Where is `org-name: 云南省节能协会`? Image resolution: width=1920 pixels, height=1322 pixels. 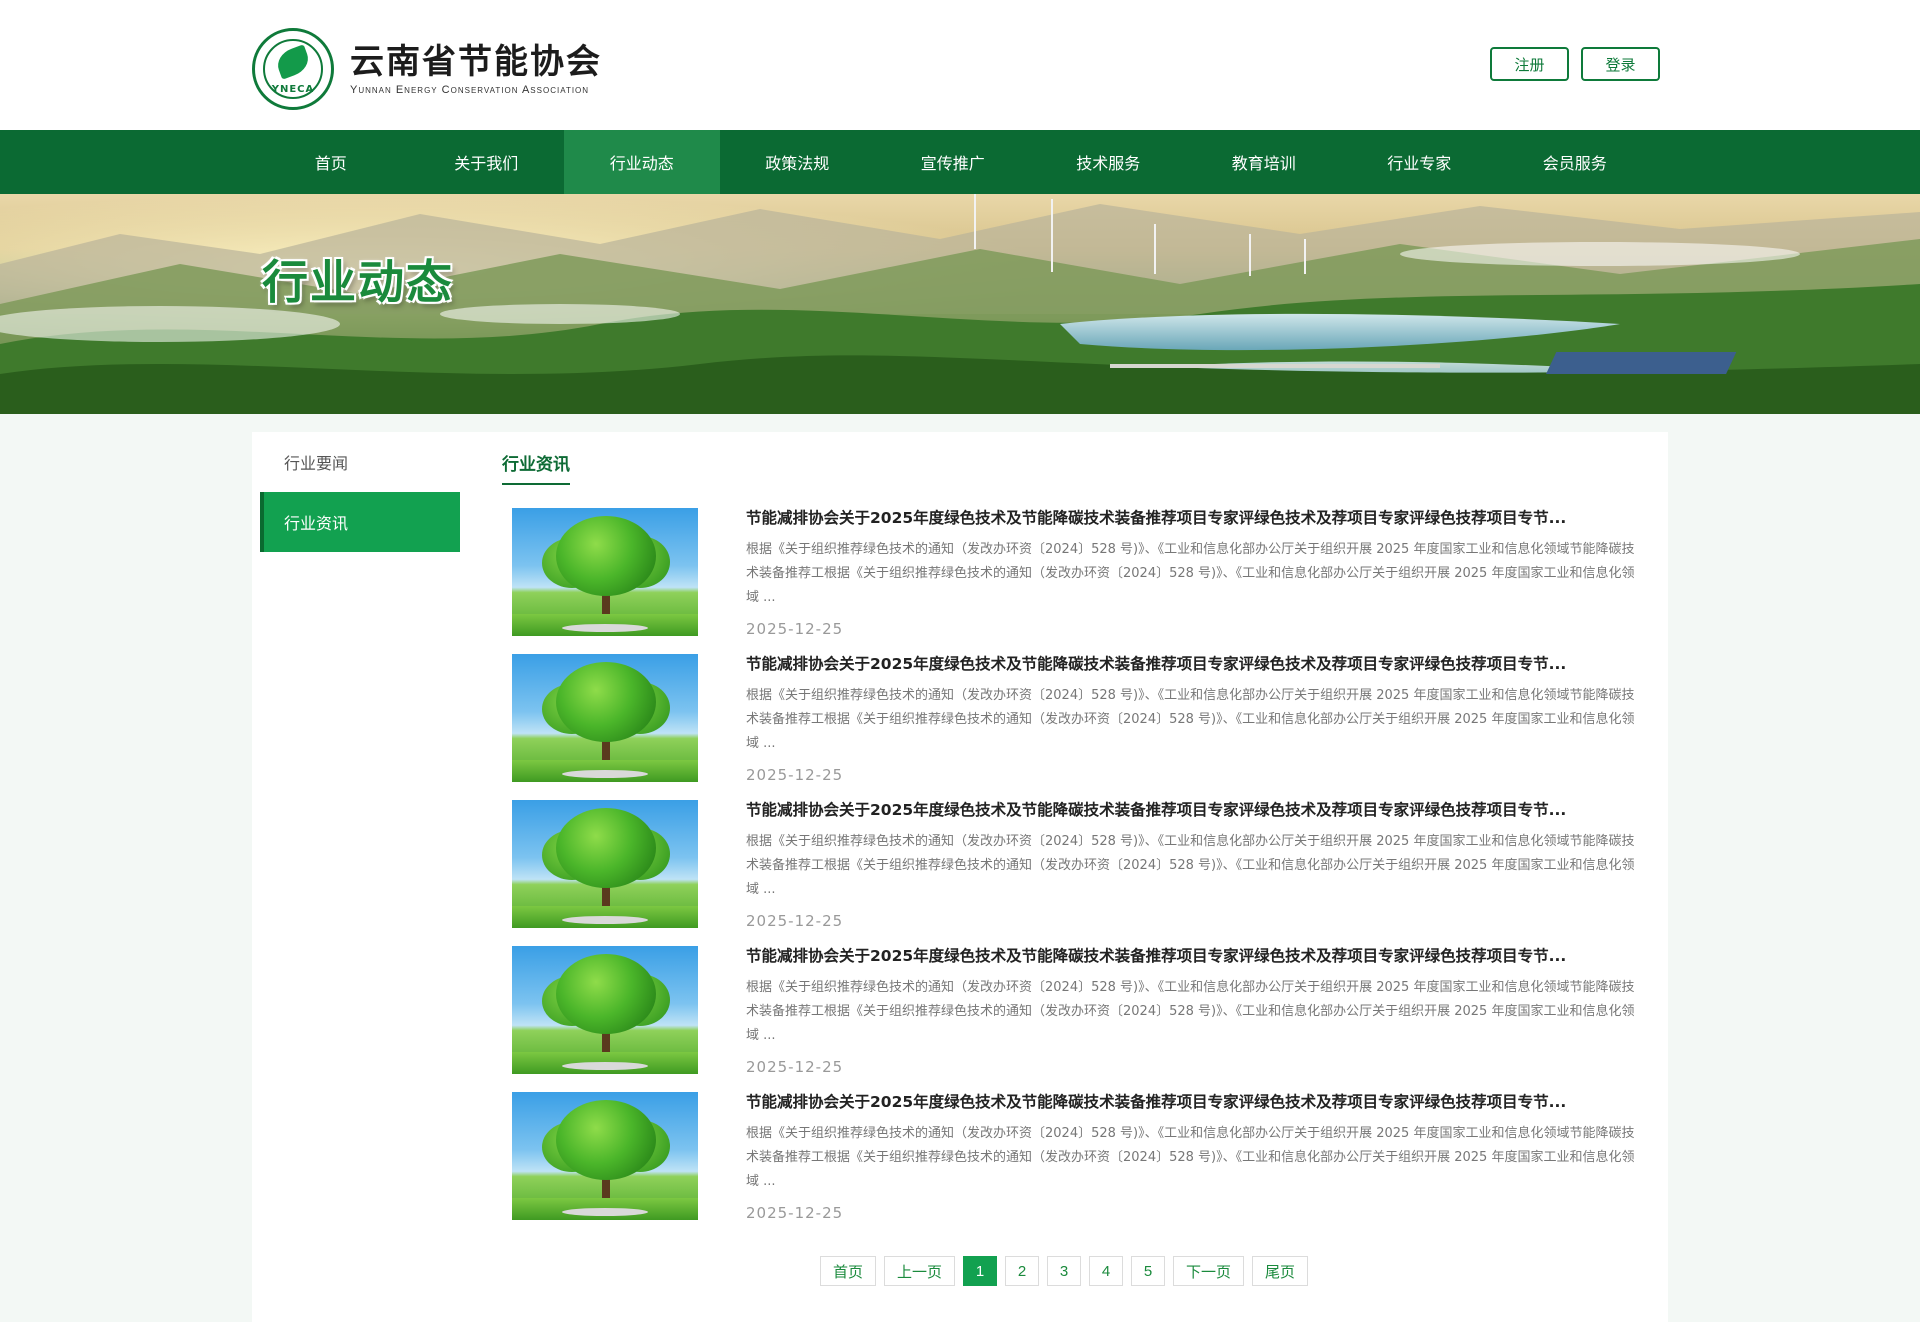 org-name: 云南省节能协会 is located at coordinates (476, 62).